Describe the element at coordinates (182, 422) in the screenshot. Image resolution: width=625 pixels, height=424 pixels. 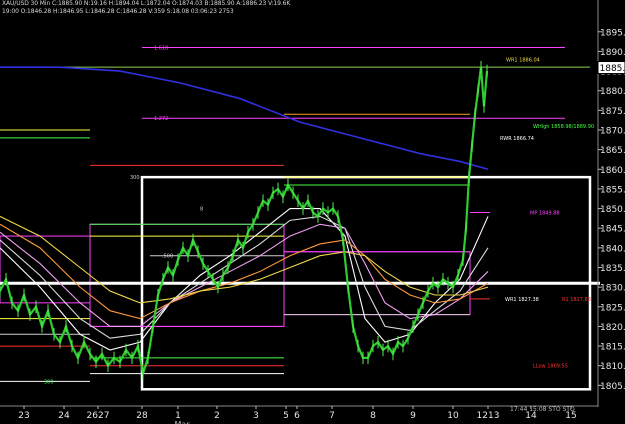
I see `x-month-label: Mar` at that location.